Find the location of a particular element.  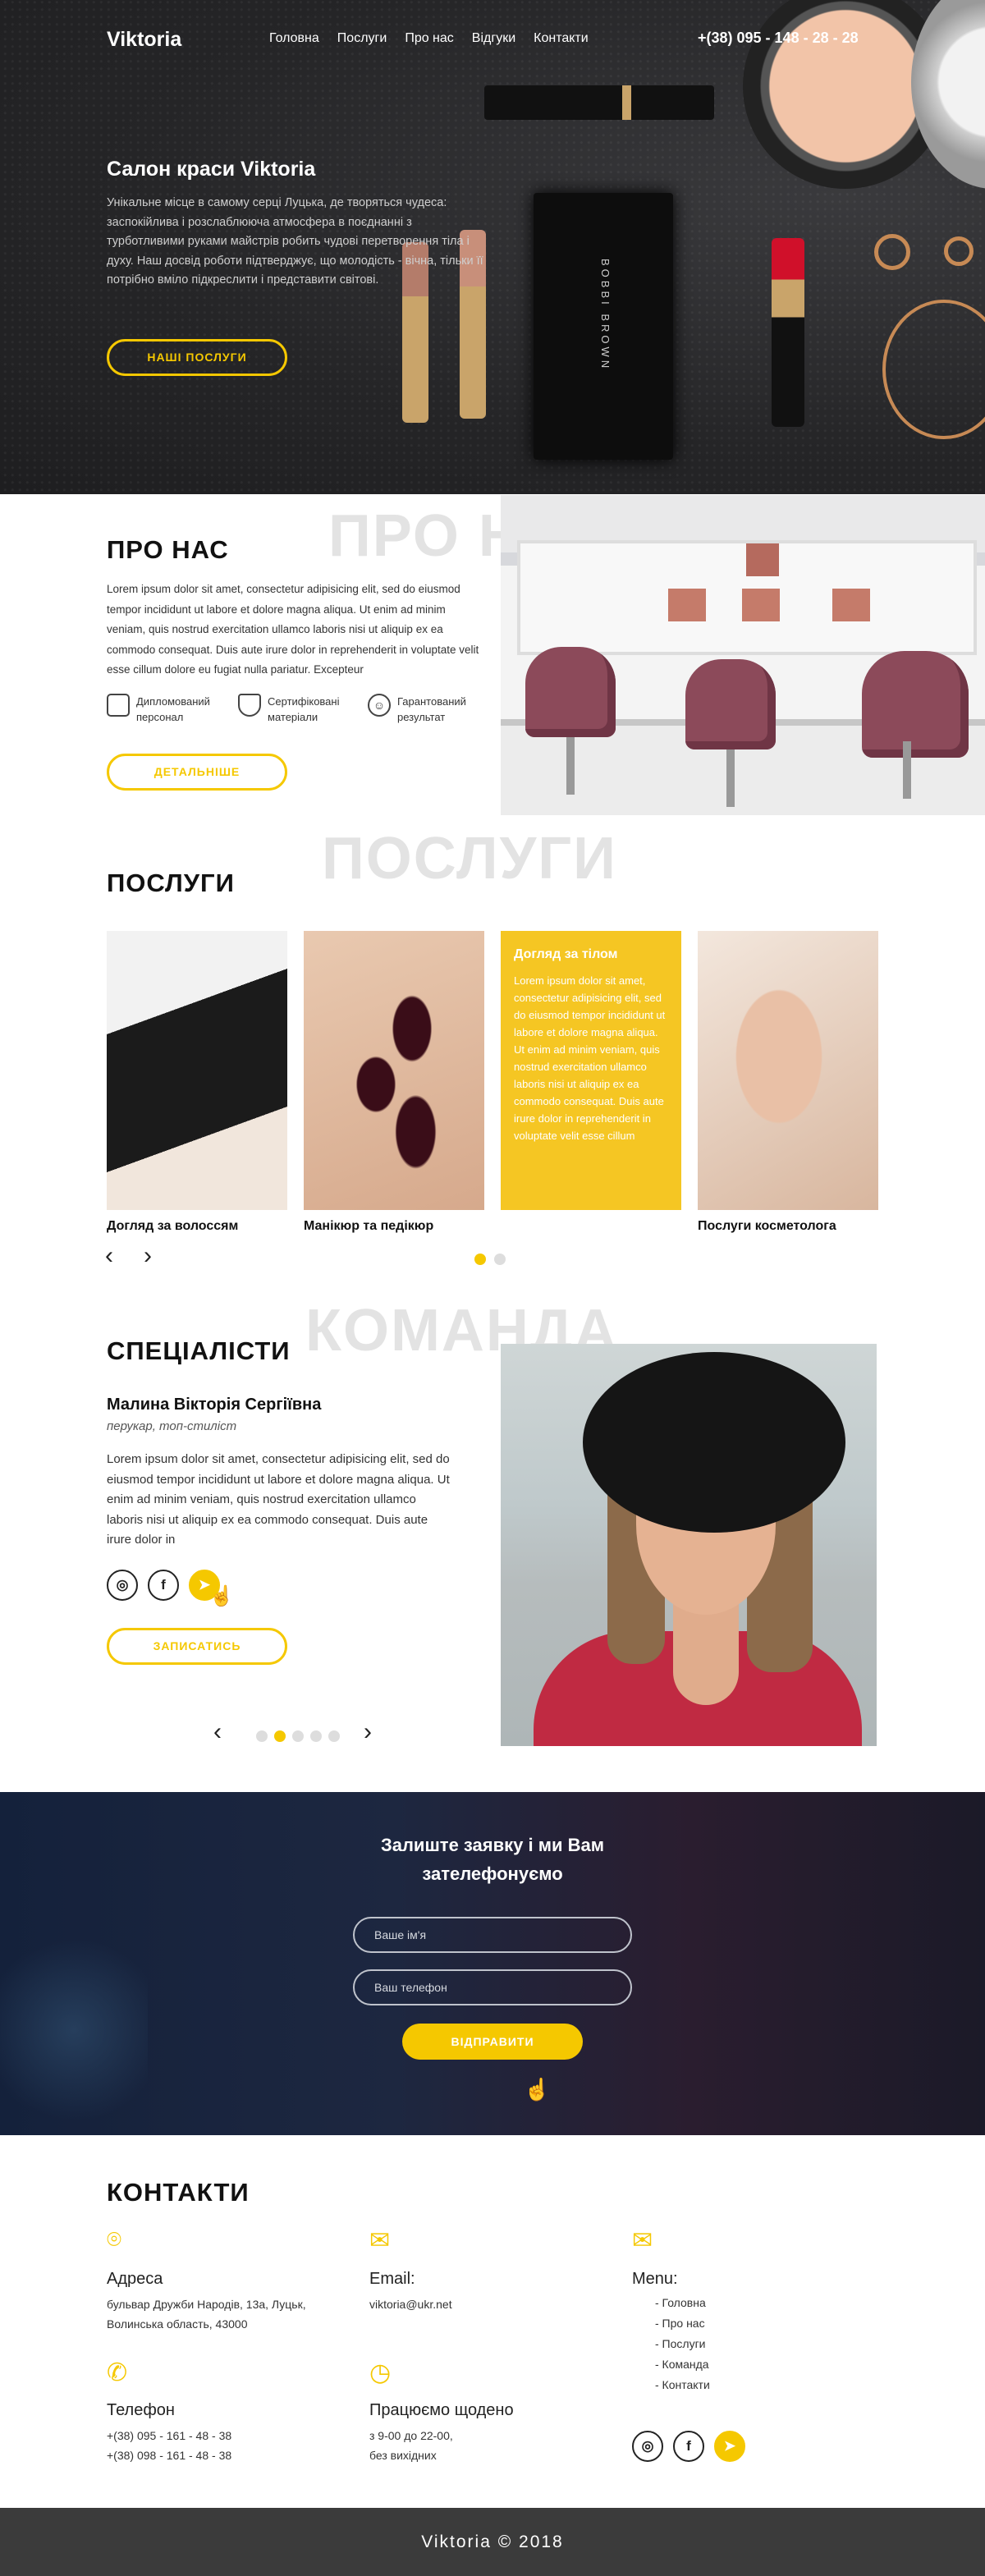

hair-care-image is located at coordinates (197, 1070).